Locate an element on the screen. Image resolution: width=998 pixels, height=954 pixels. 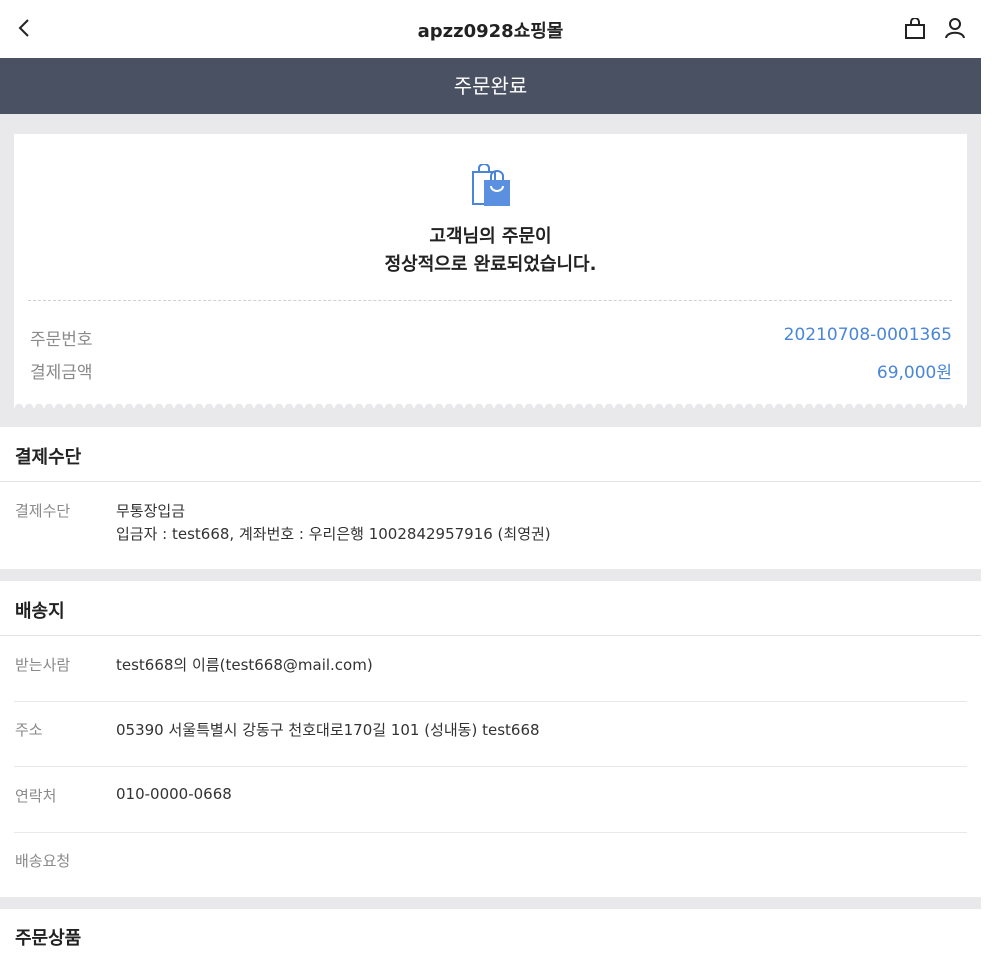
order-number: 20210708-0001365 is located at coordinates (867, 335).